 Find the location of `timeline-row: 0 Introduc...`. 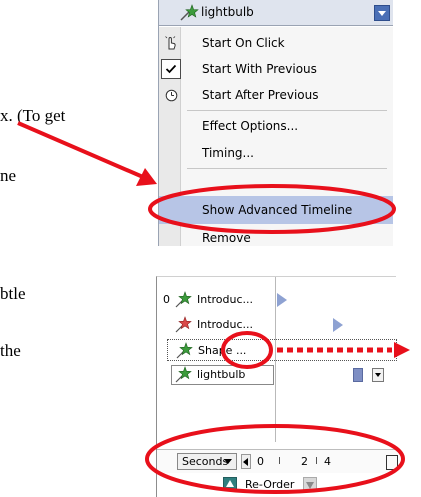

timeline-row: 0 Introduc... is located at coordinates (277, 300).